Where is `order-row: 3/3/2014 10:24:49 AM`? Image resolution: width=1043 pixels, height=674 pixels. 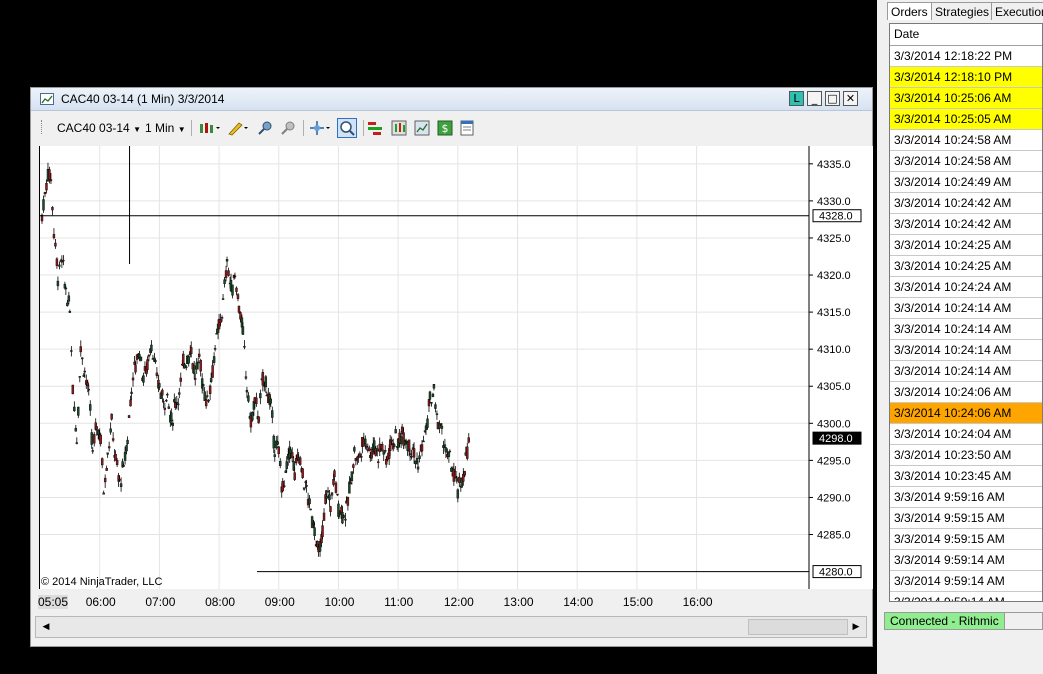 order-row: 3/3/2014 10:24:49 AM is located at coordinates (966, 182).